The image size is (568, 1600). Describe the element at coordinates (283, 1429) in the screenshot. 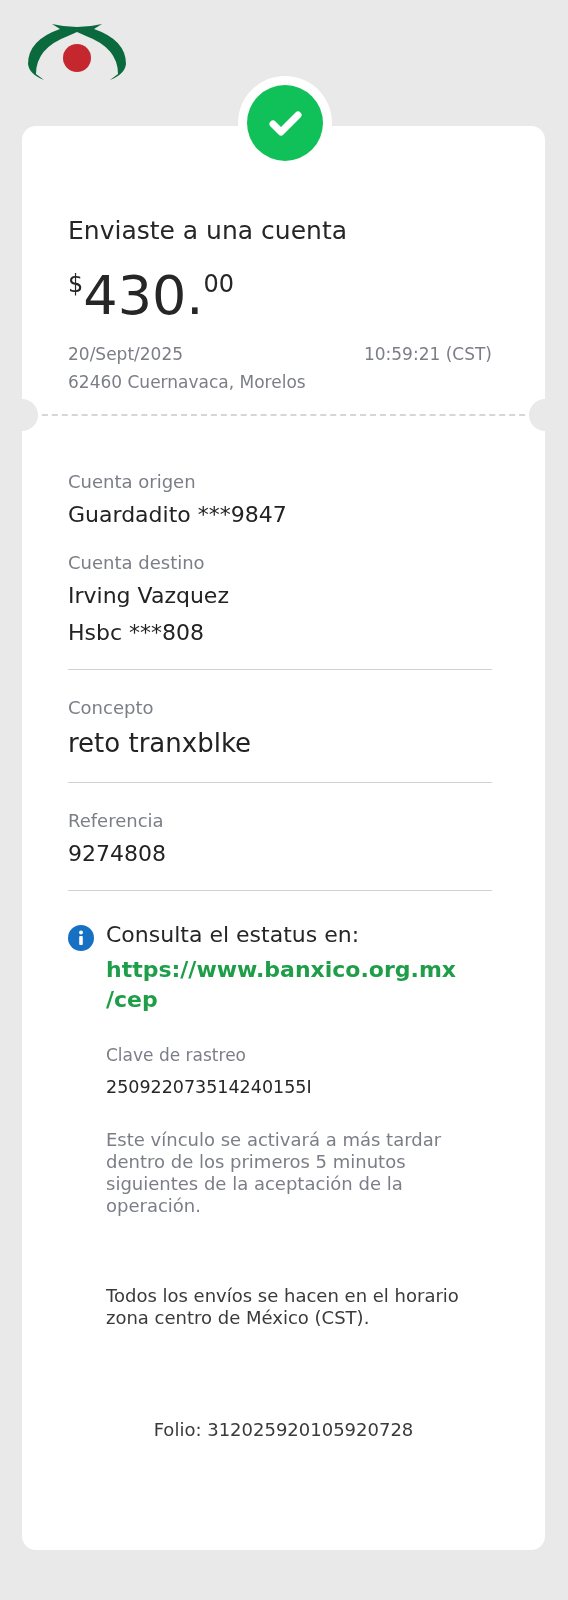

I see `folio-text: Folio: 312025920105920728` at that location.